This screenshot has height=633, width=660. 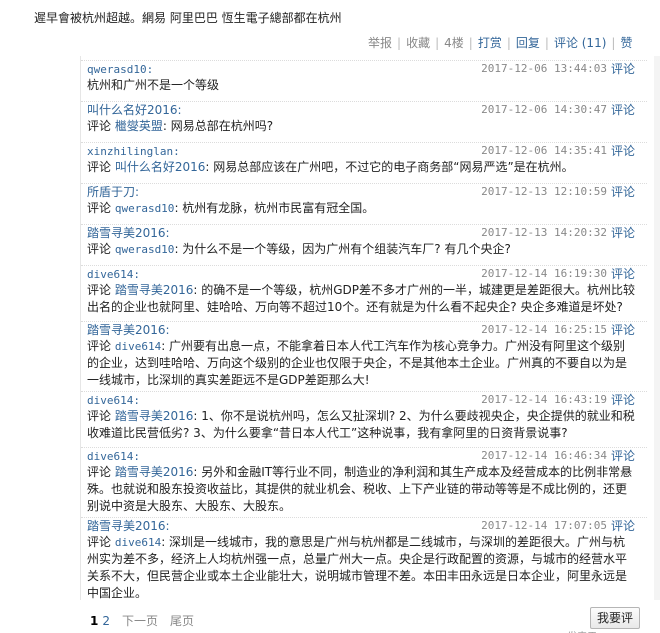 What do you see at coordinates (380, 42) in the screenshot?
I see `report-link: 举报` at bounding box center [380, 42].